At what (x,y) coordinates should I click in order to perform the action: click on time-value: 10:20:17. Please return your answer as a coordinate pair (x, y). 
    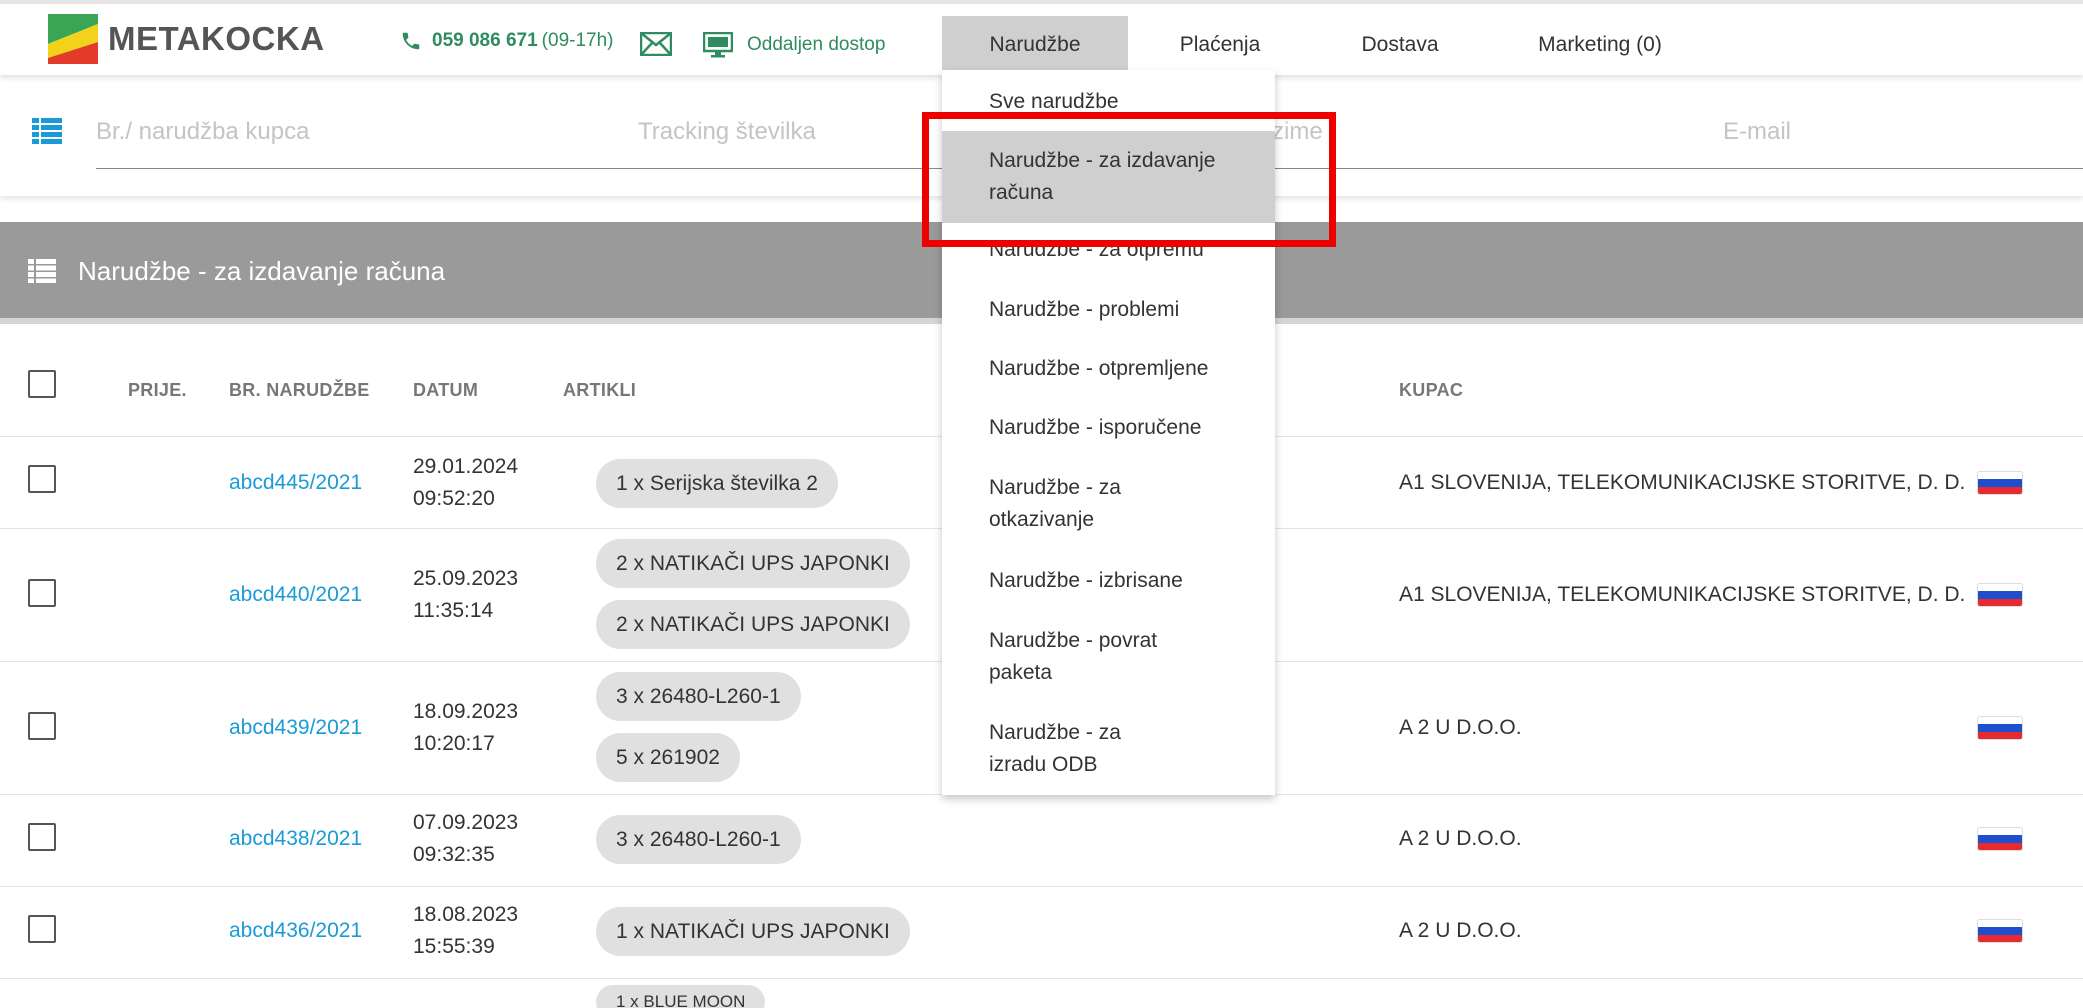
    Looking at the image, I should click on (454, 743).